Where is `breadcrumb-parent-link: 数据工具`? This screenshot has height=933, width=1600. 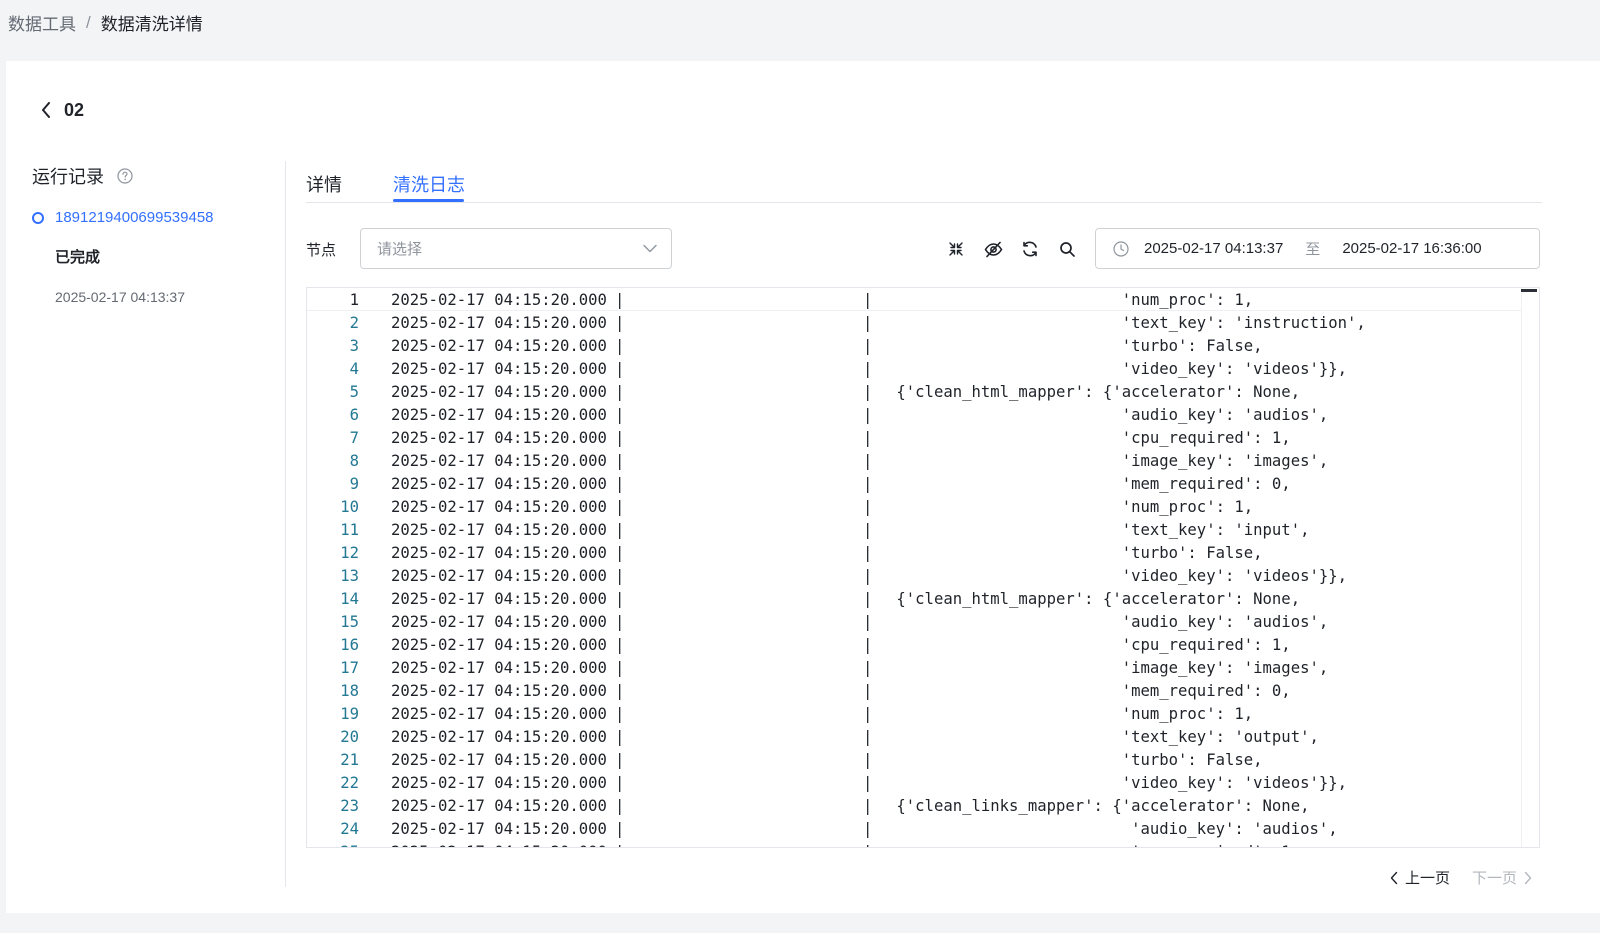 breadcrumb-parent-link: 数据工具 is located at coordinates (42, 22).